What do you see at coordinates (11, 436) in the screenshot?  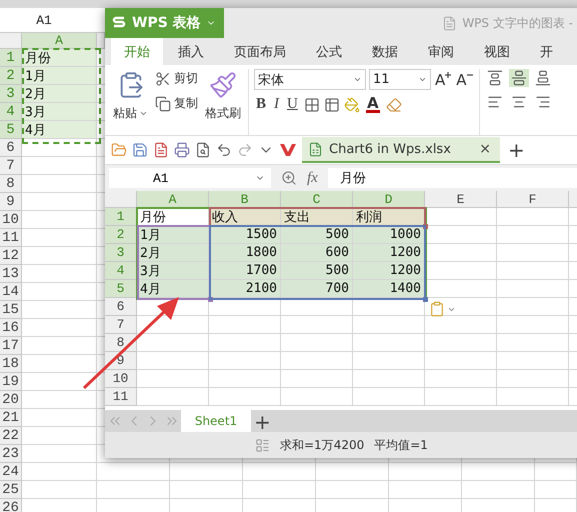 I see `row-header: 22` at bounding box center [11, 436].